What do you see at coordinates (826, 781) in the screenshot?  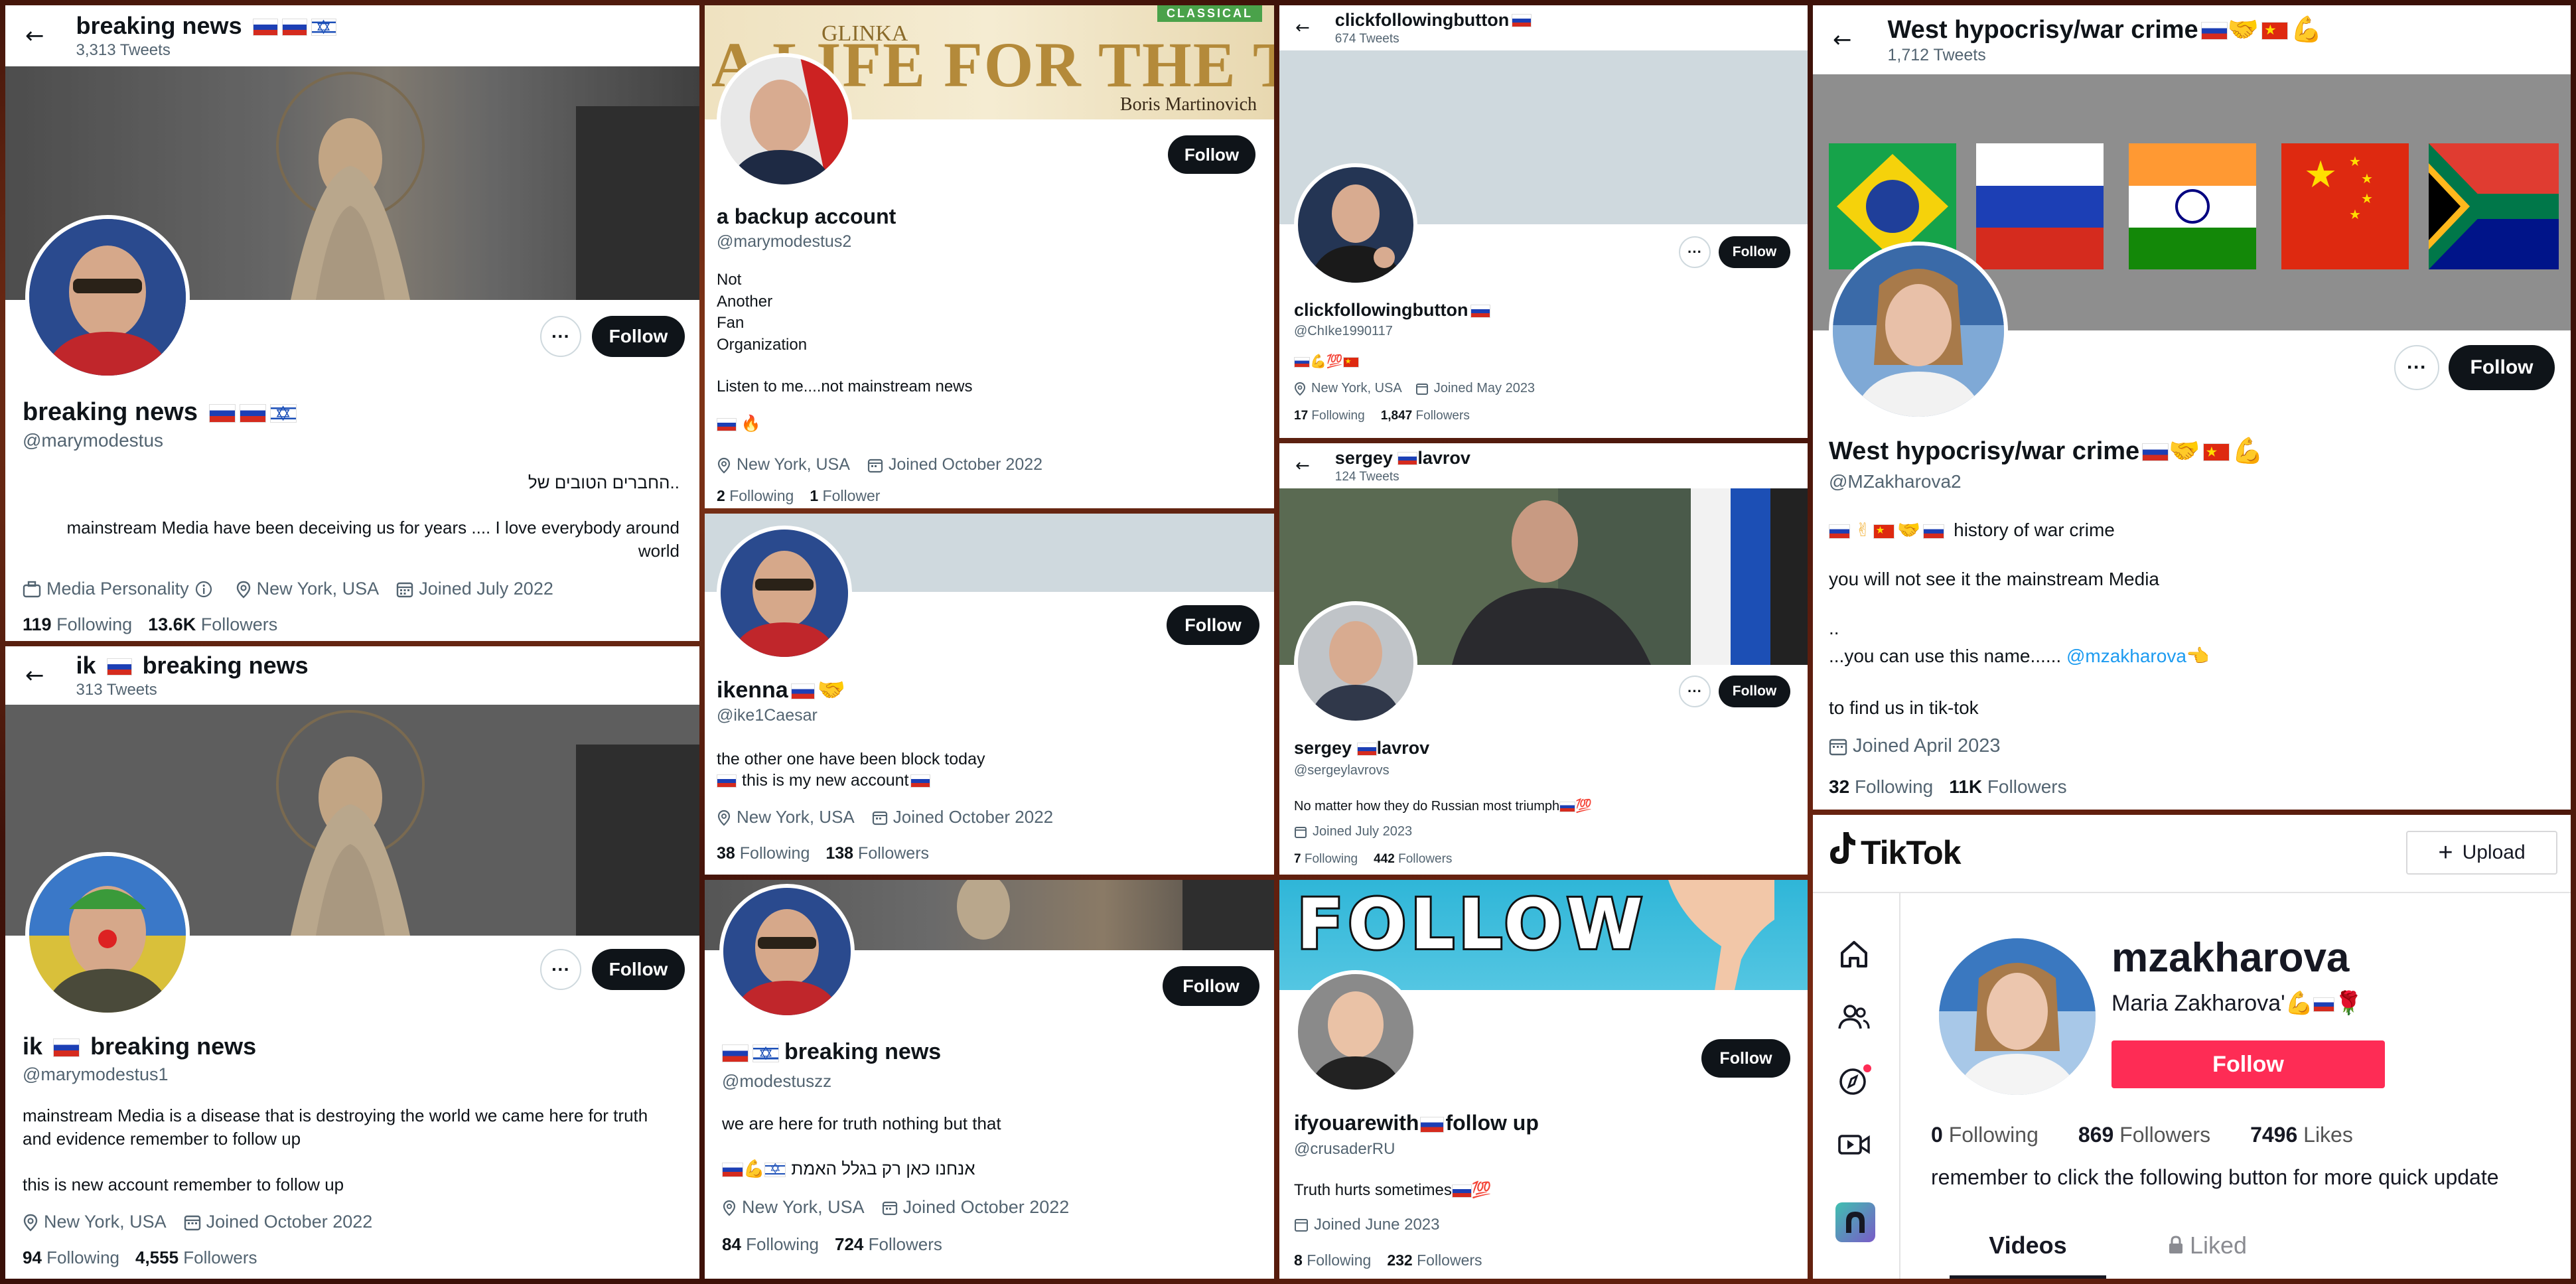 I see `bio-line: this is my new account` at bounding box center [826, 781].